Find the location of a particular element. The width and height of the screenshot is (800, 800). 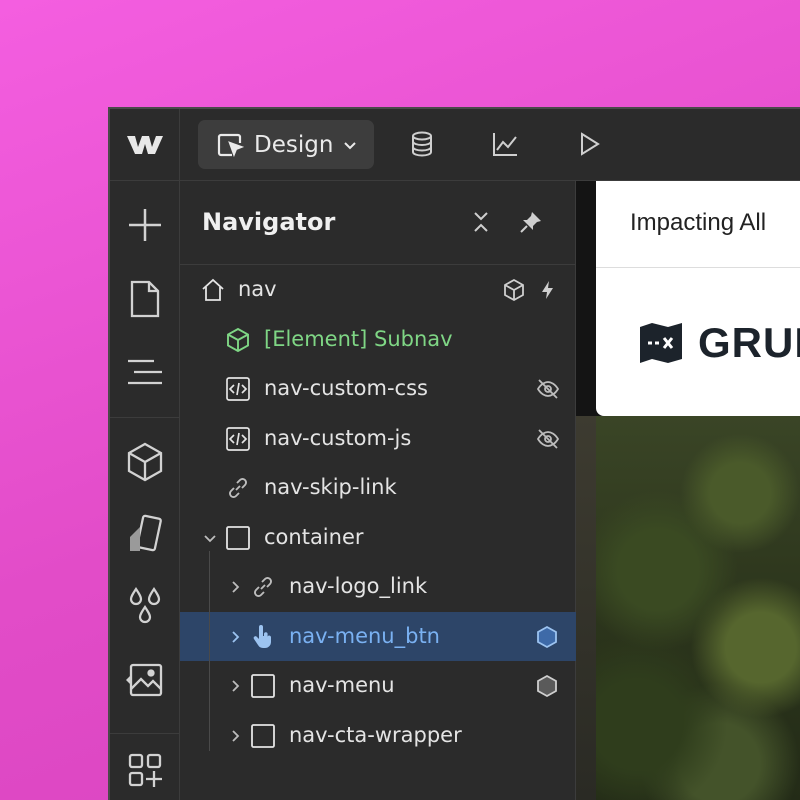

tree-item-label: nav-custom-js is located at coordinates (338, 437).